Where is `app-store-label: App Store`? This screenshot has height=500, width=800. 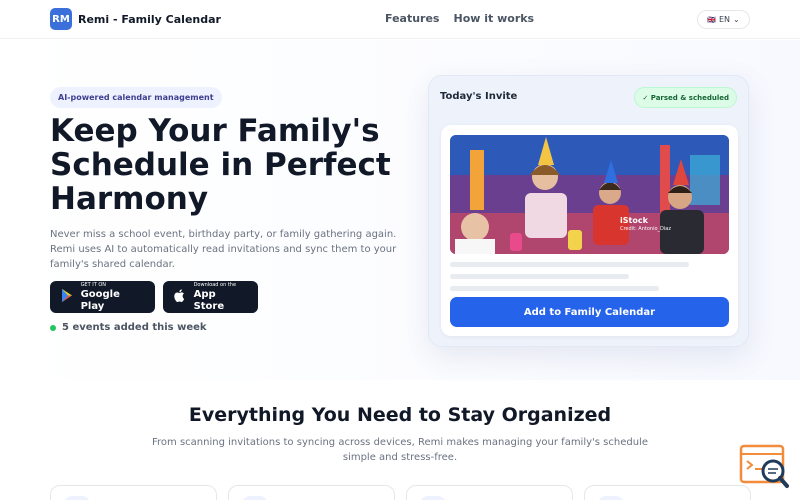 app-store-label: App Store is located at coordinates (209, 300).